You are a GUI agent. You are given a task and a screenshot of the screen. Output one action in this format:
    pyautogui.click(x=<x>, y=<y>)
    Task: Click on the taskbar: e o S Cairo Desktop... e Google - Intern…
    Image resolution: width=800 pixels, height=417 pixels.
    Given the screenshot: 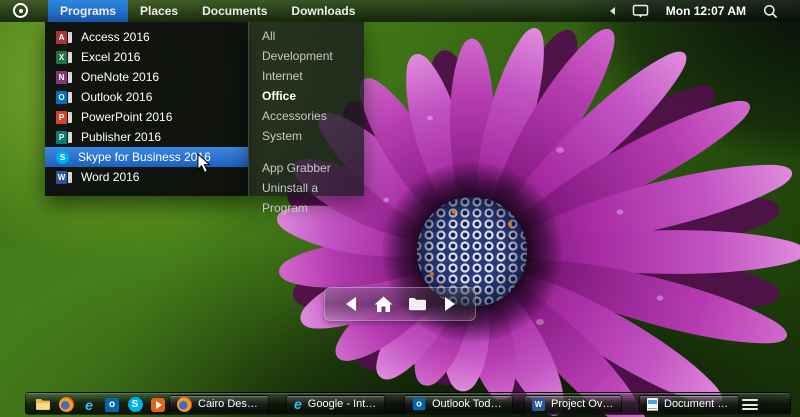 What is the action you would take?
    pyautogui.click(x=408, y=403)
    